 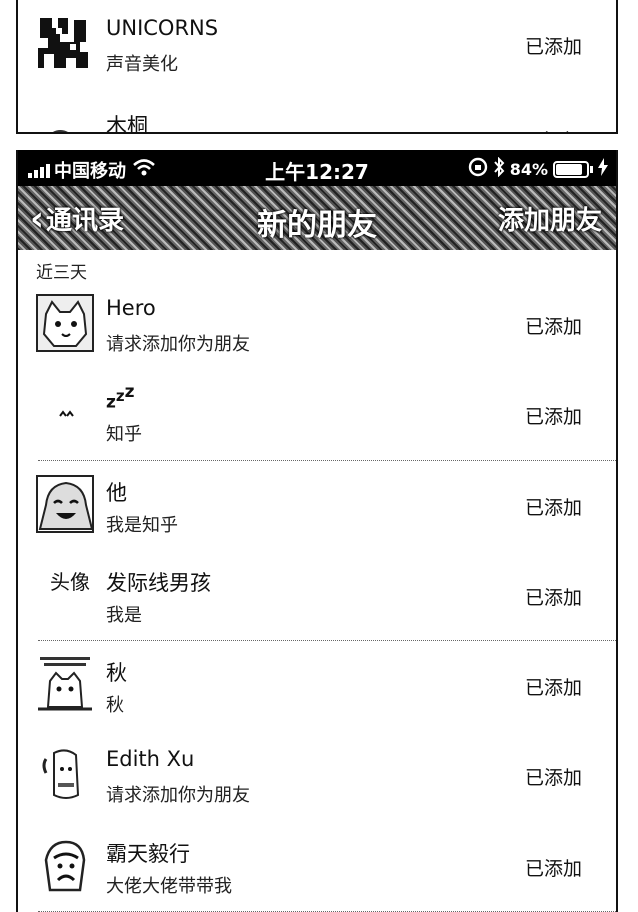 I want to click on list-item: 头像 发际线男孩 我是 已添加, so click(x=317, y=596).